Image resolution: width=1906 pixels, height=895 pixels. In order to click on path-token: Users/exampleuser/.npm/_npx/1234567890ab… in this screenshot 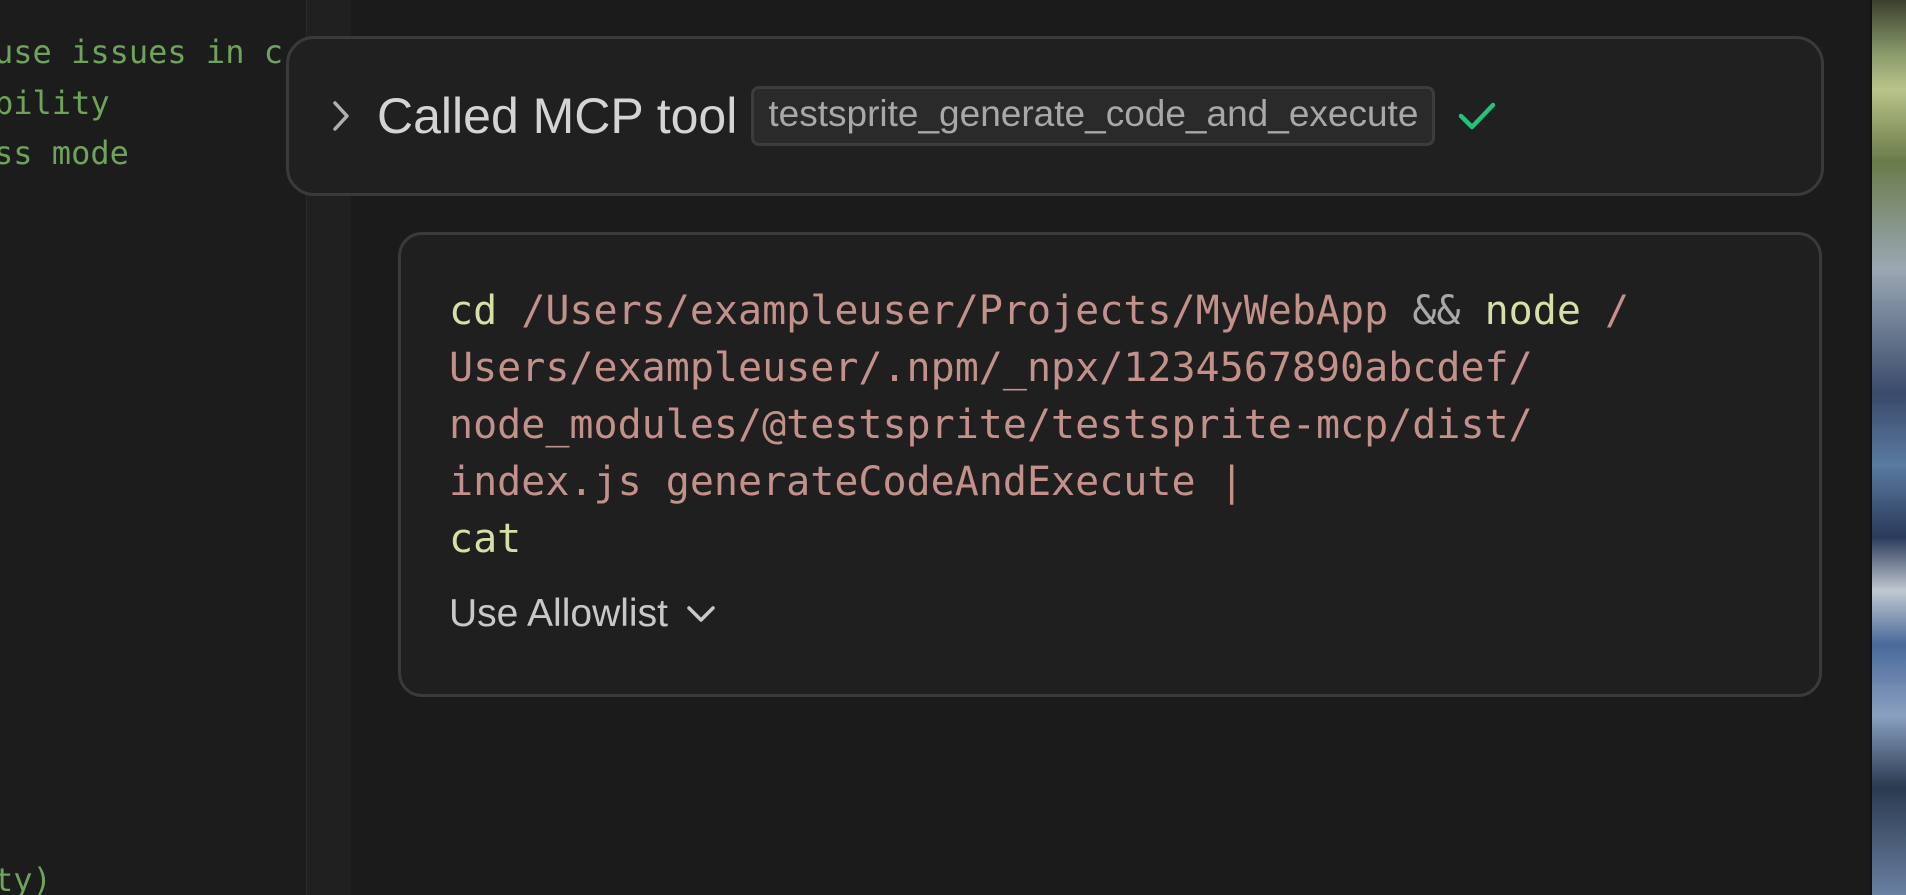, I will do `click(991, 368)`.